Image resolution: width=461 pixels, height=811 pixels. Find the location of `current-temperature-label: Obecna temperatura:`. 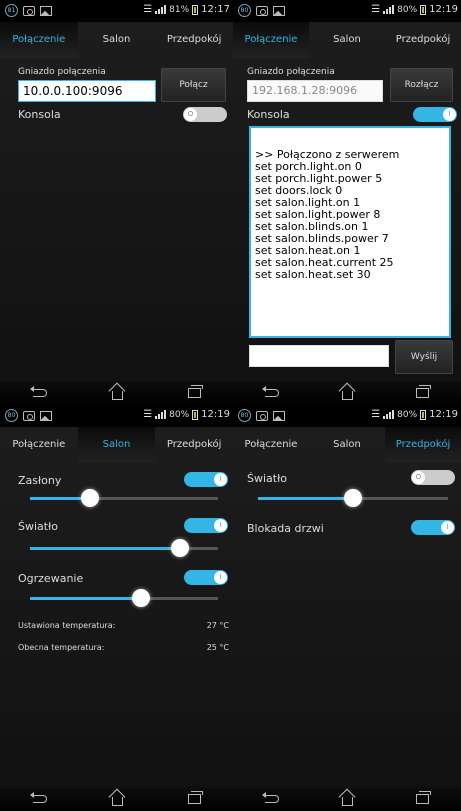

current-temperature-label: Obecna temperatura: is located at coordinates (61, 647).